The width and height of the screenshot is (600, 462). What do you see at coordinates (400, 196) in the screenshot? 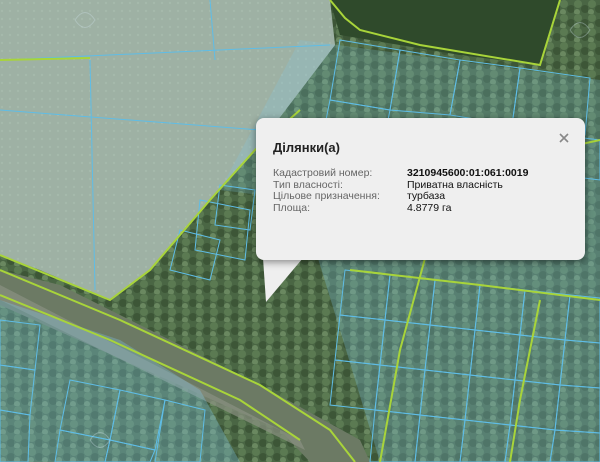
I see `purpose-row: Цільове призначення: турбаза` at bounding box center [400, 196].